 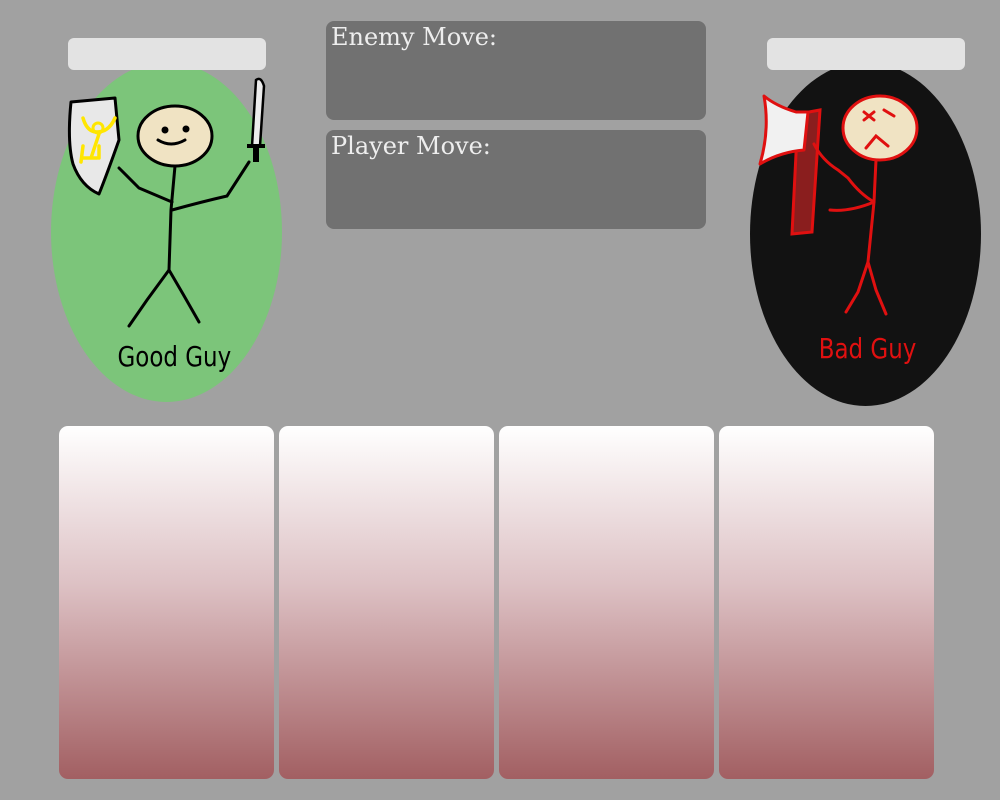 I want to click on enemy-move-label: Enemy Move:, so click(x=414, y=37).